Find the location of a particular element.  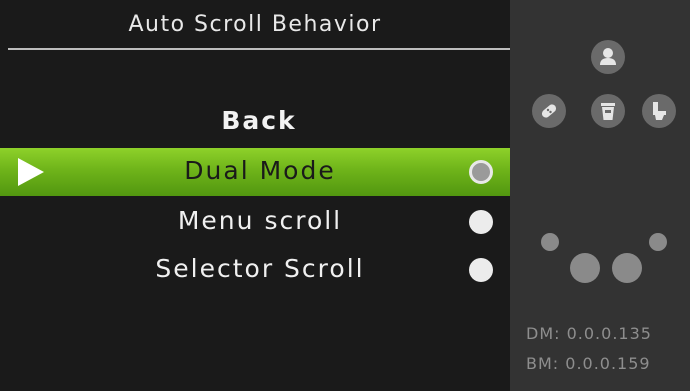

menu-item-label: Selector Scroll is located at coordinates (260, 268).